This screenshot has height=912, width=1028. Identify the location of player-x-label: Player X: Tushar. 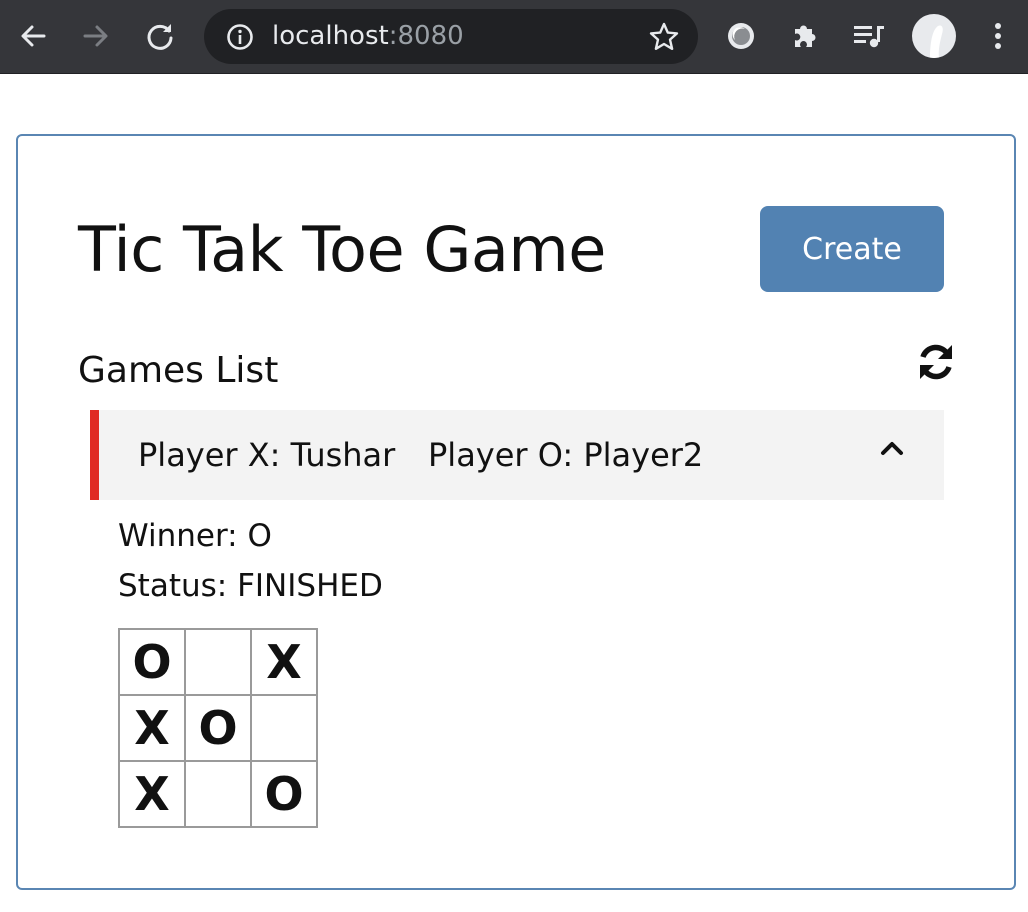
(267, 455).